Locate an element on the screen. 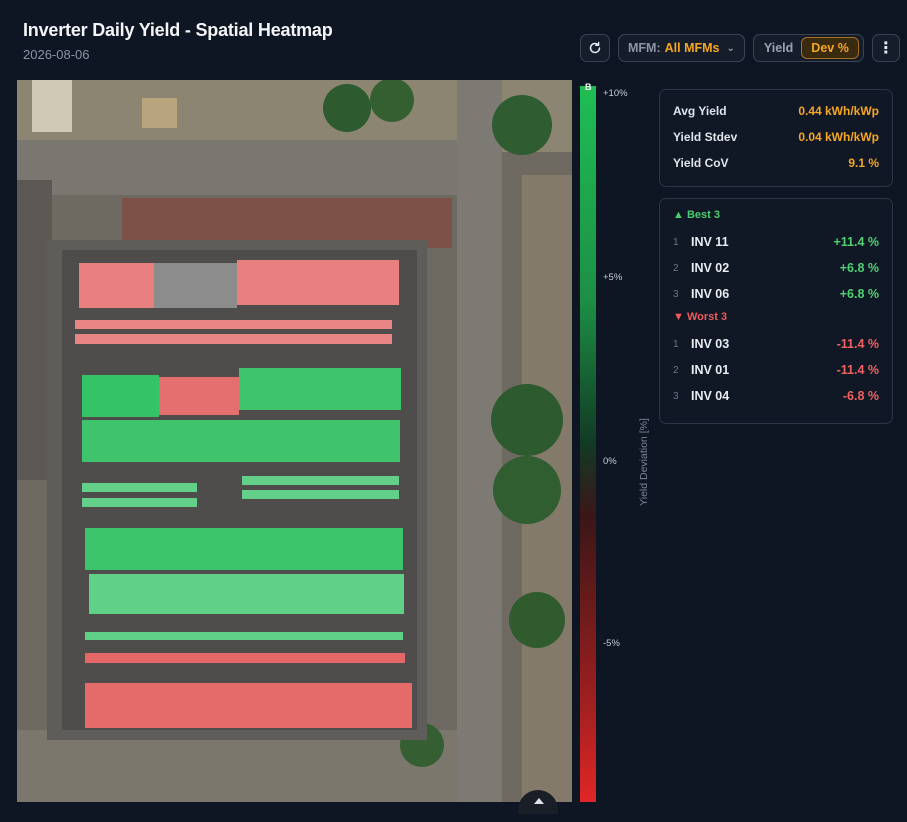 The height and width of the screenshot is (822, 907). inverter-name: INV 06 is located at coordinates (710, 294).